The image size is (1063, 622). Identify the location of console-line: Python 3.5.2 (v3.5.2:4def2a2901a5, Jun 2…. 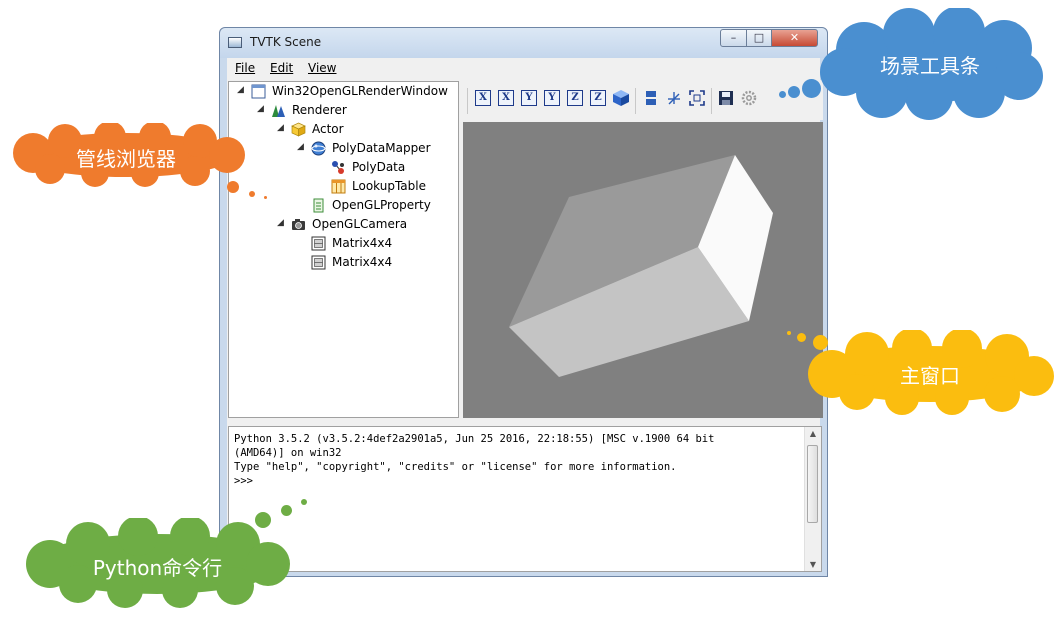
(474, 439).